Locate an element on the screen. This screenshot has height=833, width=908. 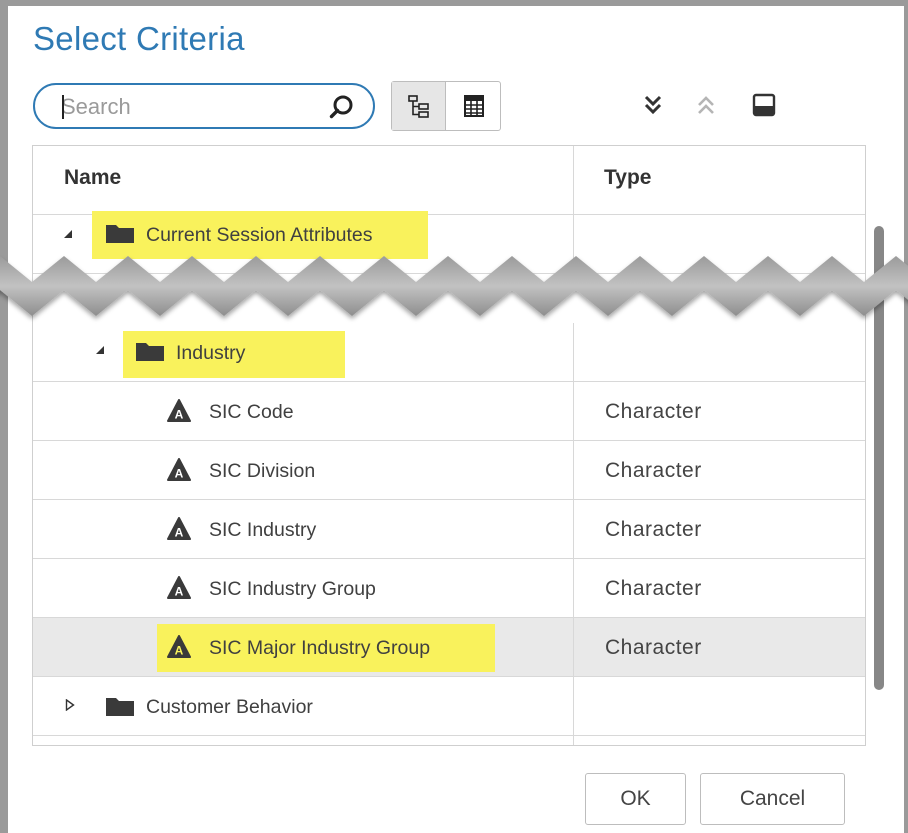
search-box is located at coordinates (204, 106).